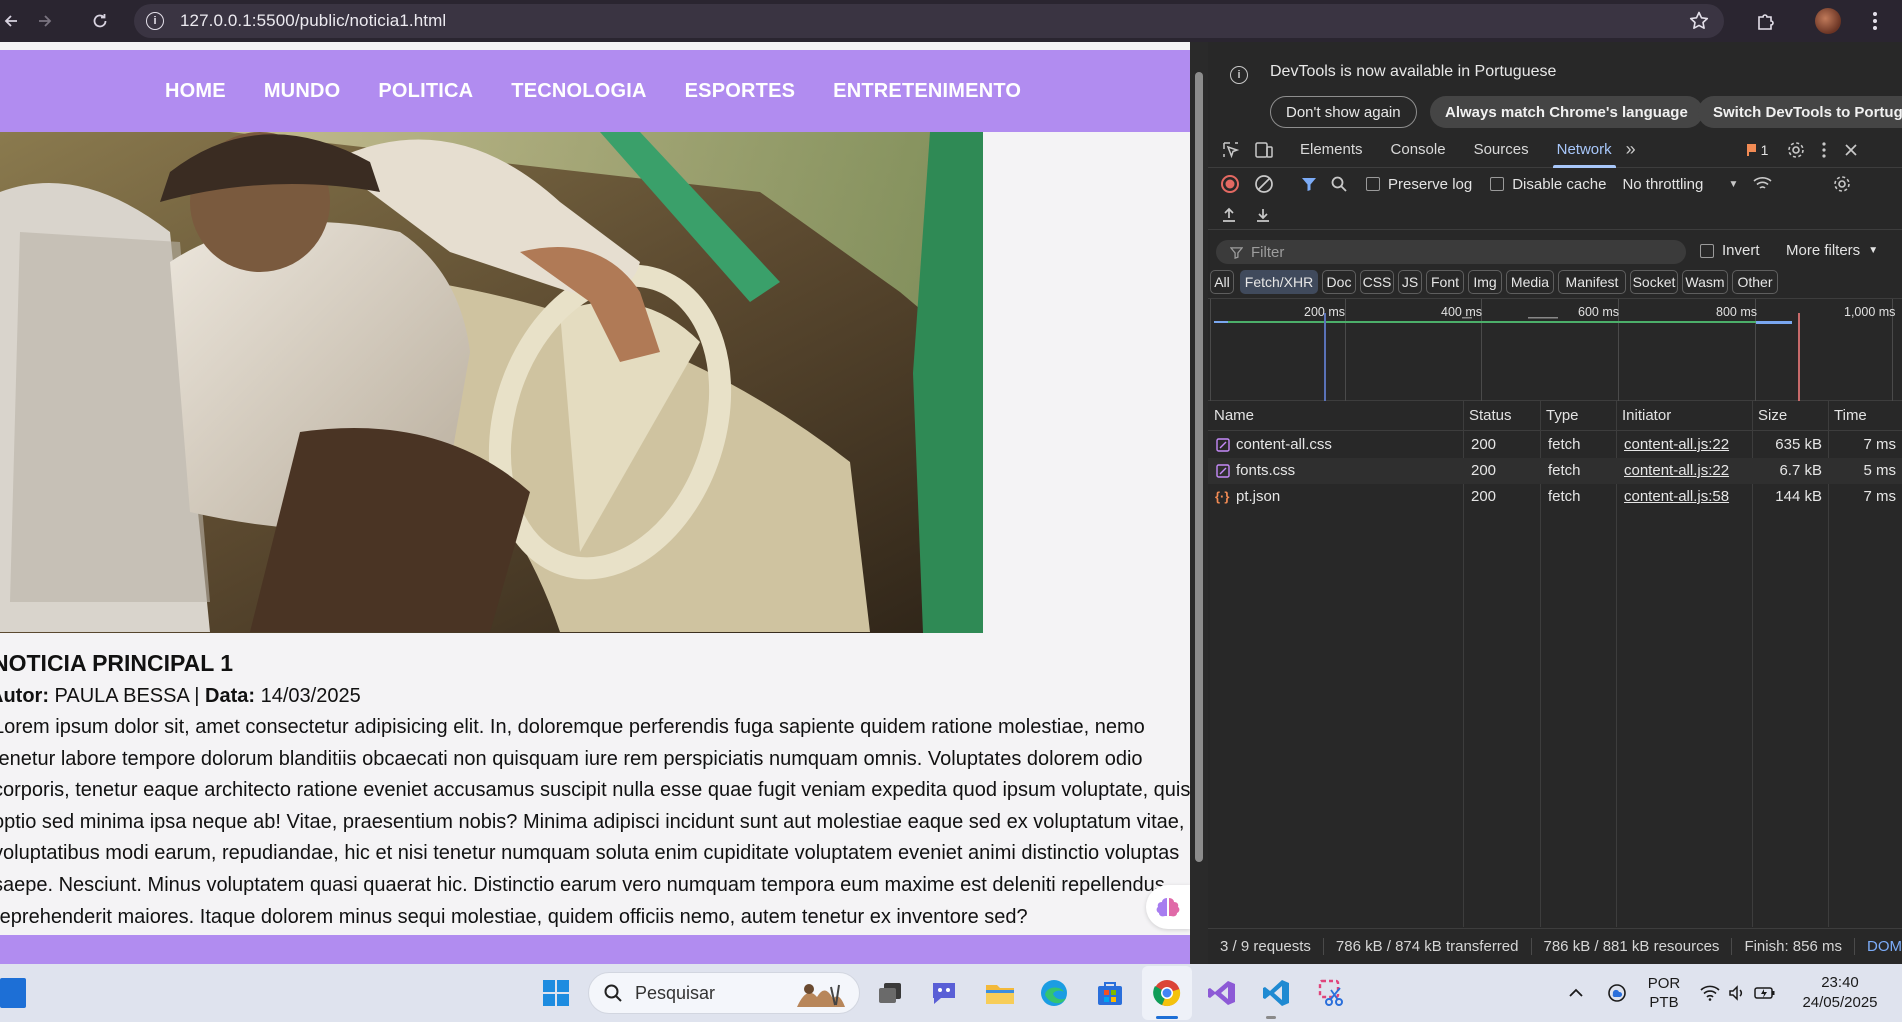 Image resolution: width=1902 pixels, height=1022 pixels. What do you see at coordinates (1796, 150) in the screenshot?
I see `devtools-settings-button` at bounding box center [1796, 150].